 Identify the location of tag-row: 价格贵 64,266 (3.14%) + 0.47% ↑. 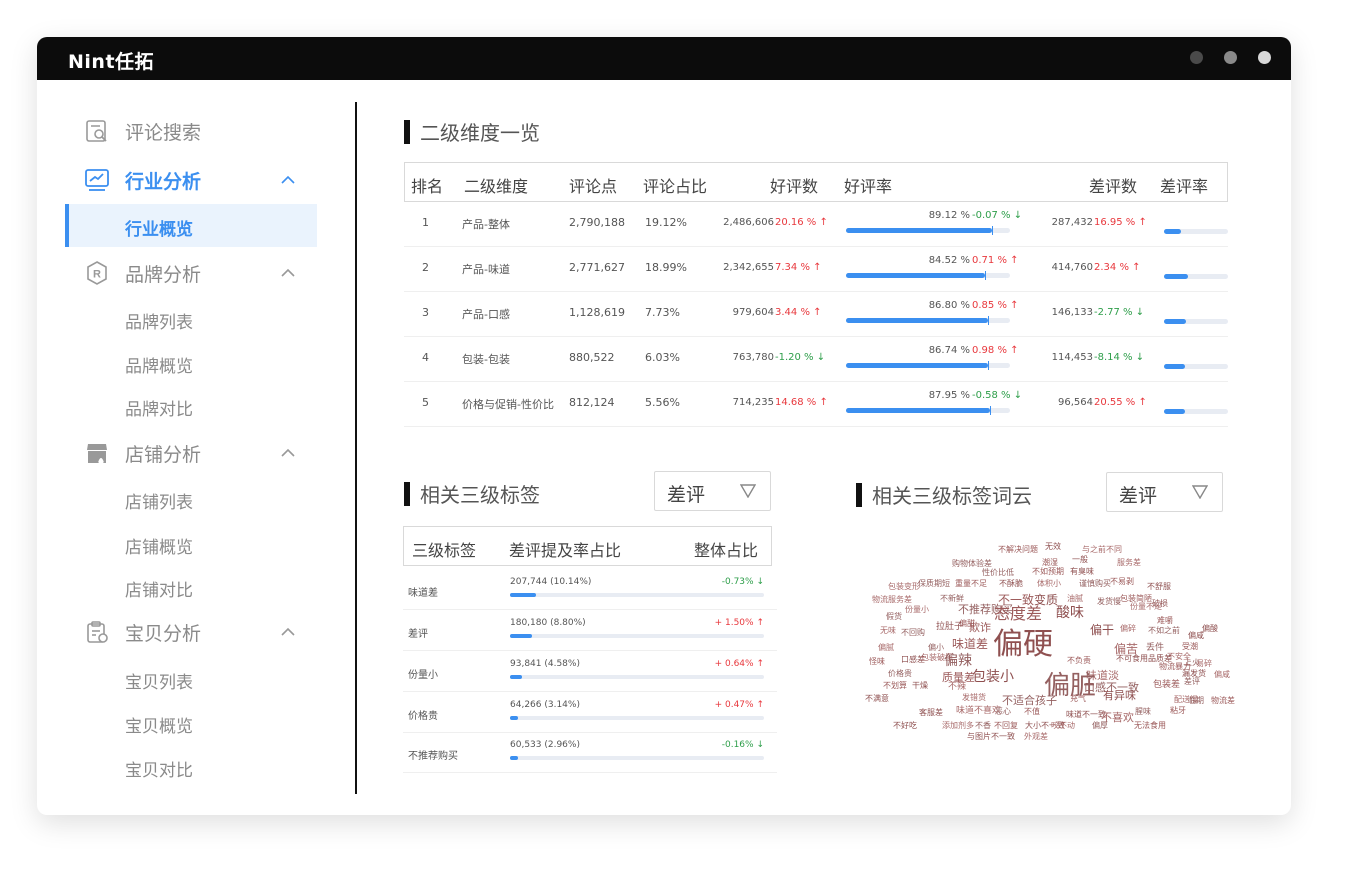
(590, 712).